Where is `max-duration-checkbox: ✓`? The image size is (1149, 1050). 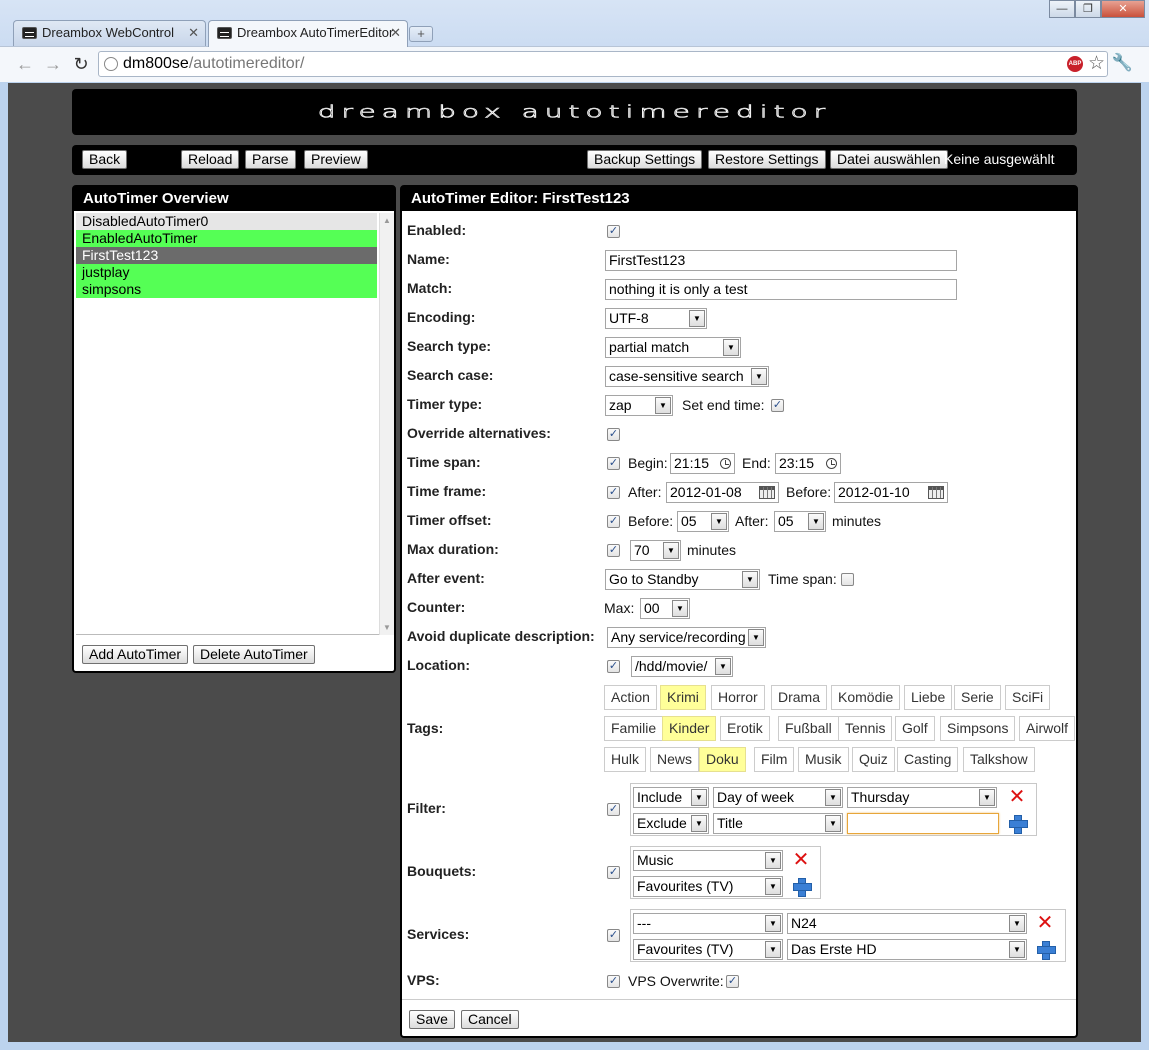 max-duration-checkbox: ✓ is located at coordinates (613, 550).